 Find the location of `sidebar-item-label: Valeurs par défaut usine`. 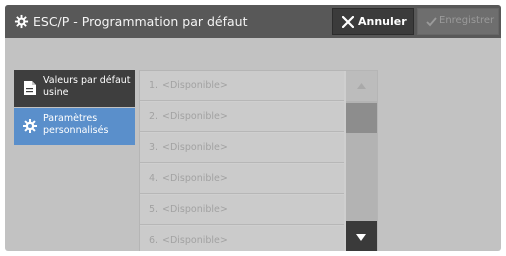

sidebar-item-label: Valeurs par défaut usine is located at coordinates (87, 86).